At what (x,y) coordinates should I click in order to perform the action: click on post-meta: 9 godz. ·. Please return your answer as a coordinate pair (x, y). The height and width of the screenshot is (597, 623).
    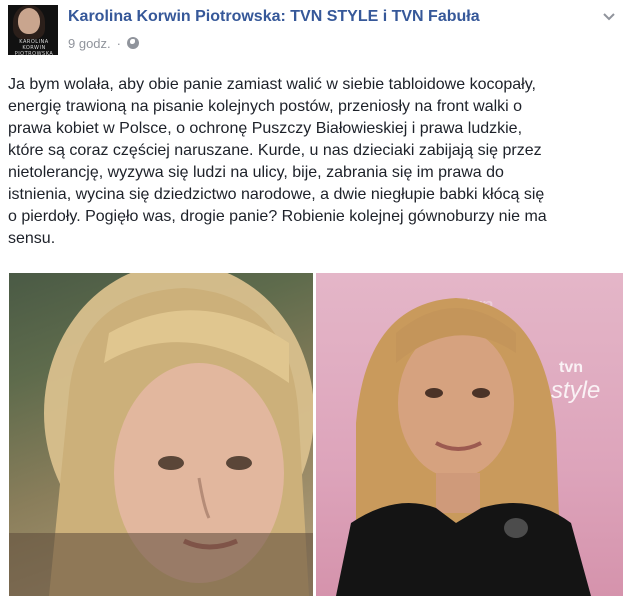
    Looking at the image, I should click on (103, 43).